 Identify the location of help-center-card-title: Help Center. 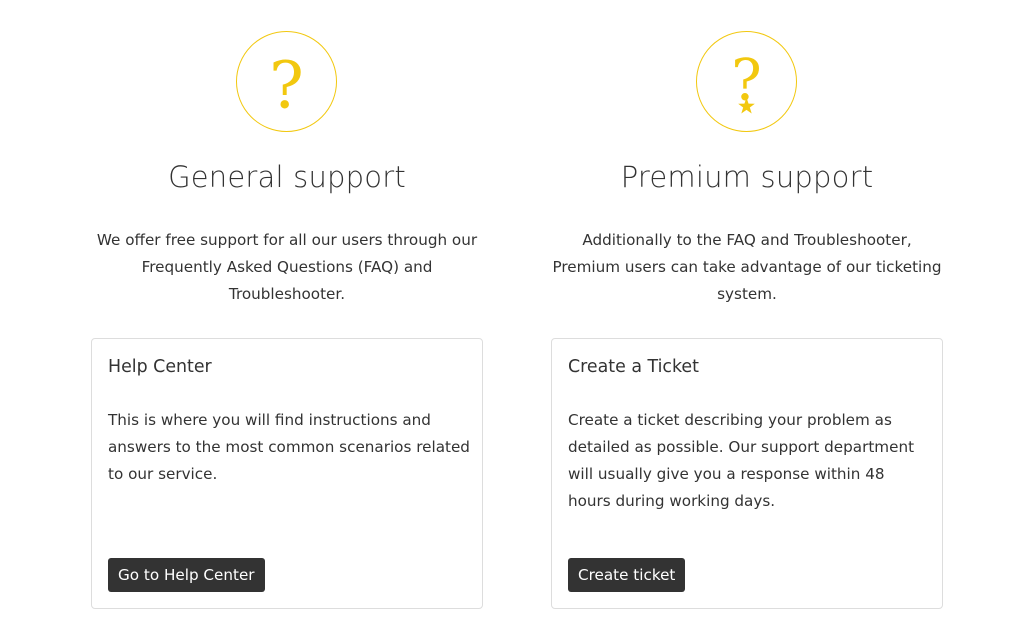
(160, 367).